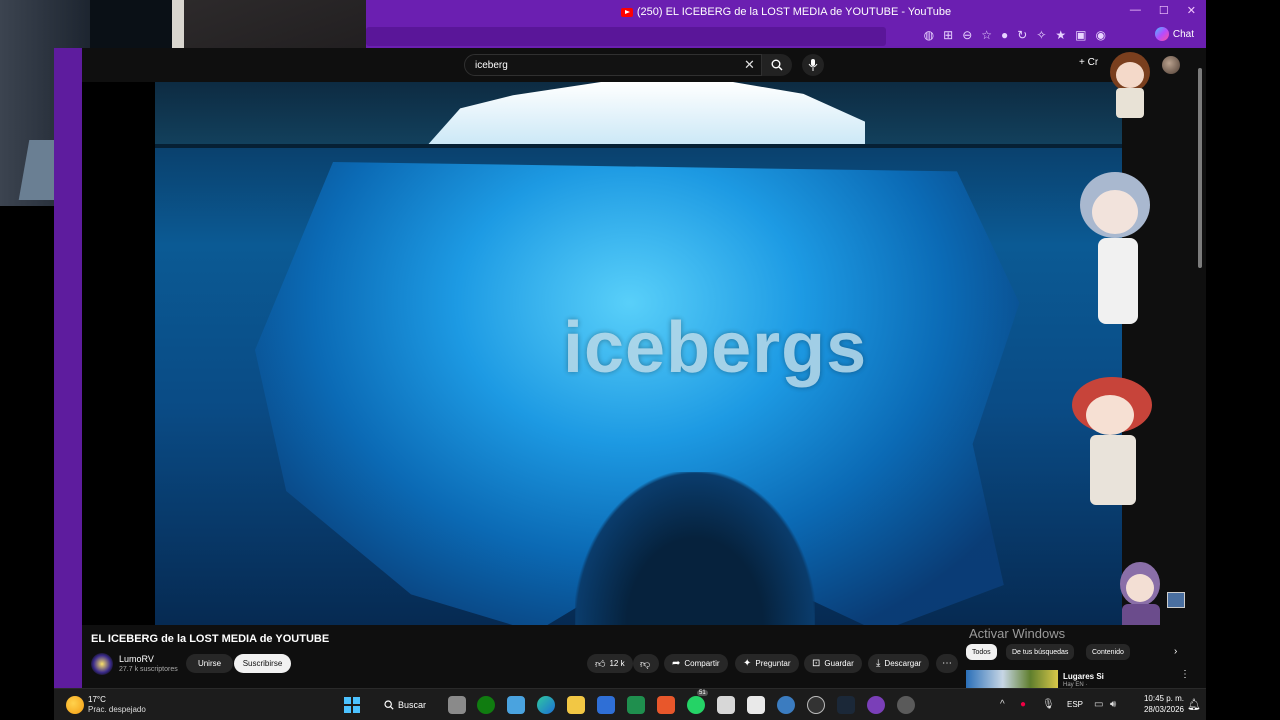 This screenshot has height=720, width=1280. I want to click on microphone-icon: 🎙︎, so click(1048, 704).